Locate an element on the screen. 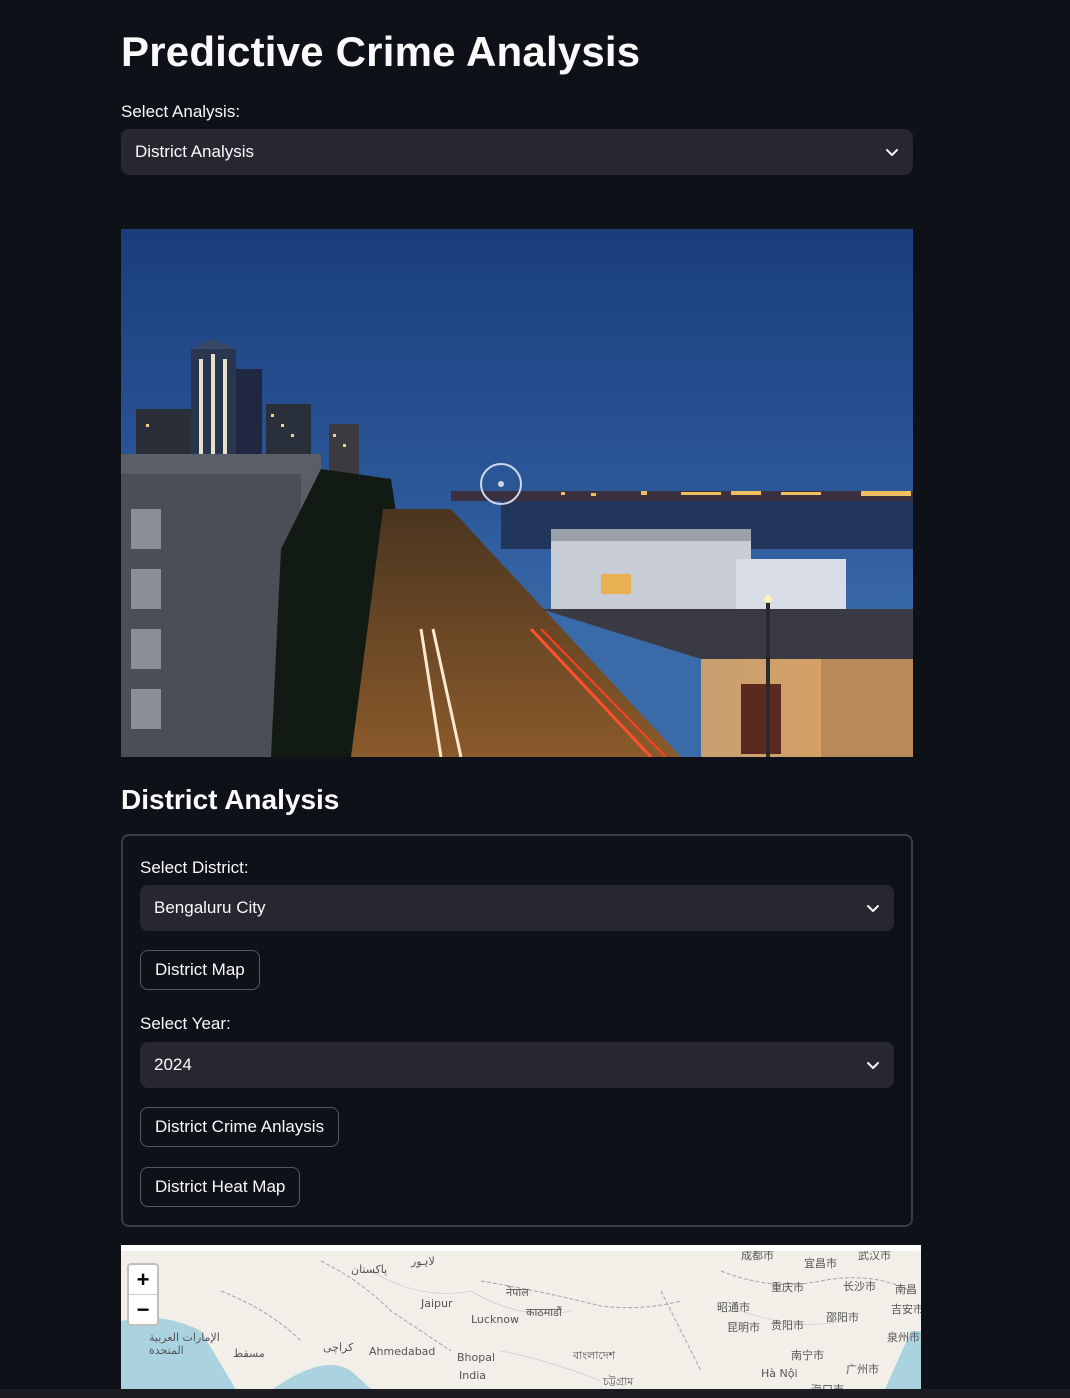 The width and height of the screenshot is (1070, 1398). map-label: Ahmedabad is located at coordinates (402, 1351).